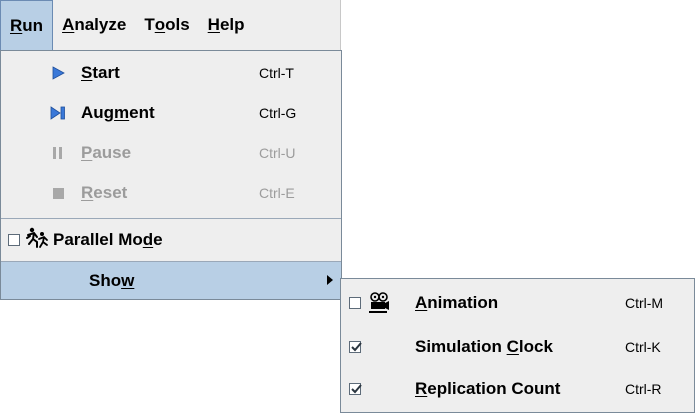  What do you see at coordinates (160, 24) in the screenshot?
I see `menu-tools-mnemonic: o` at bounding box center [160, 24].